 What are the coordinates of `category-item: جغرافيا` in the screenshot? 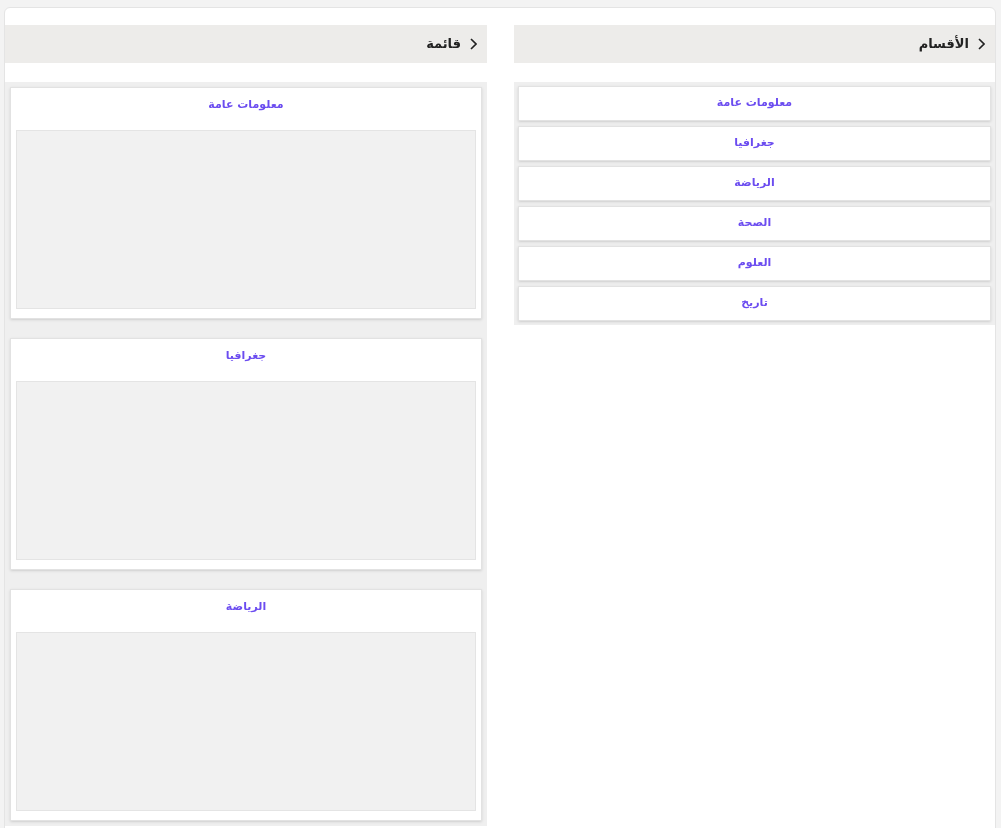 It's located at (754, 143).